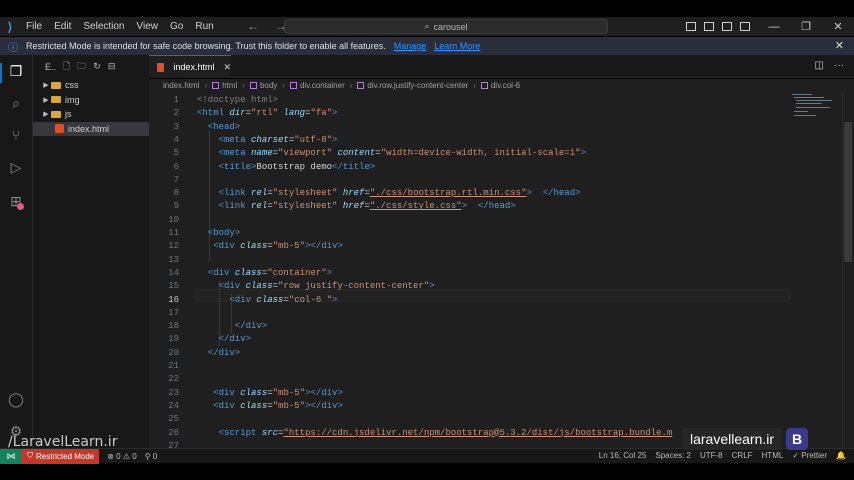 Image resolution: width=854 pixels, height=480 pixels. What do you see at coordinates (324, 392) in the screenshot?
I see `code-token: ></div>` at bounding box center [324, 392].